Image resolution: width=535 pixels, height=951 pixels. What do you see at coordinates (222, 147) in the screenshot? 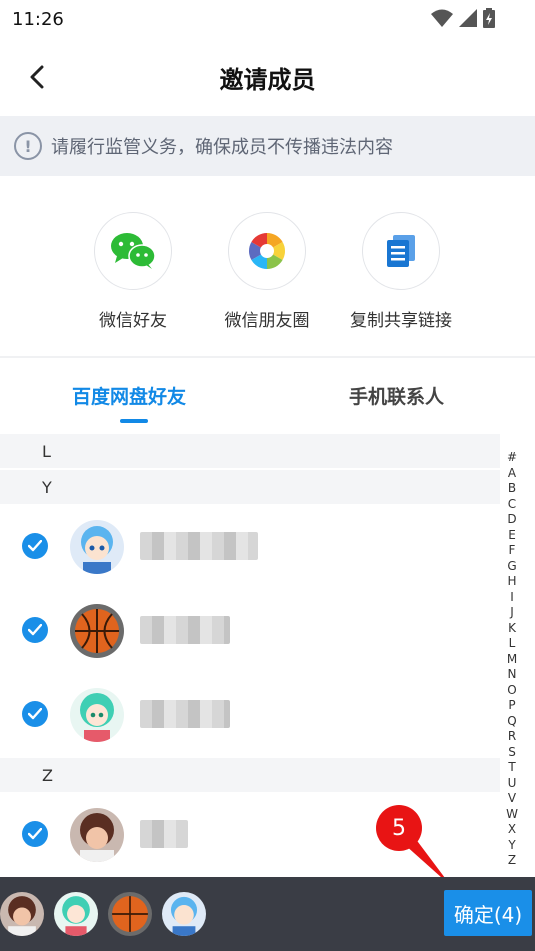
I see `notice-text: 请履行监管义务，确保成员不传播违法内容` at bounding box center [222, 147].